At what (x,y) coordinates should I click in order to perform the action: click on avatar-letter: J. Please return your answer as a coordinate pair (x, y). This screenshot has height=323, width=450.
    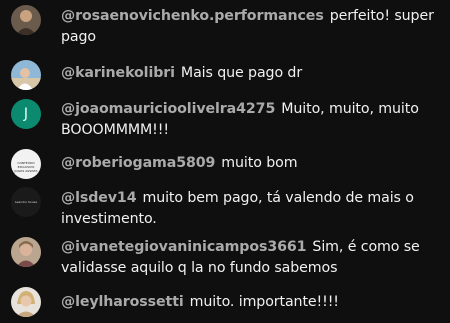
    Looking at the image, I should click on (26, 114).